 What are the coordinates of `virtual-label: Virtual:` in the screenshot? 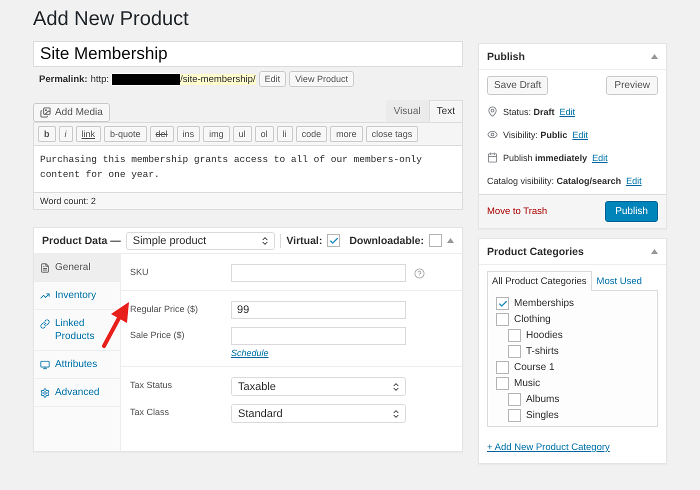 It's located at (304, 240).